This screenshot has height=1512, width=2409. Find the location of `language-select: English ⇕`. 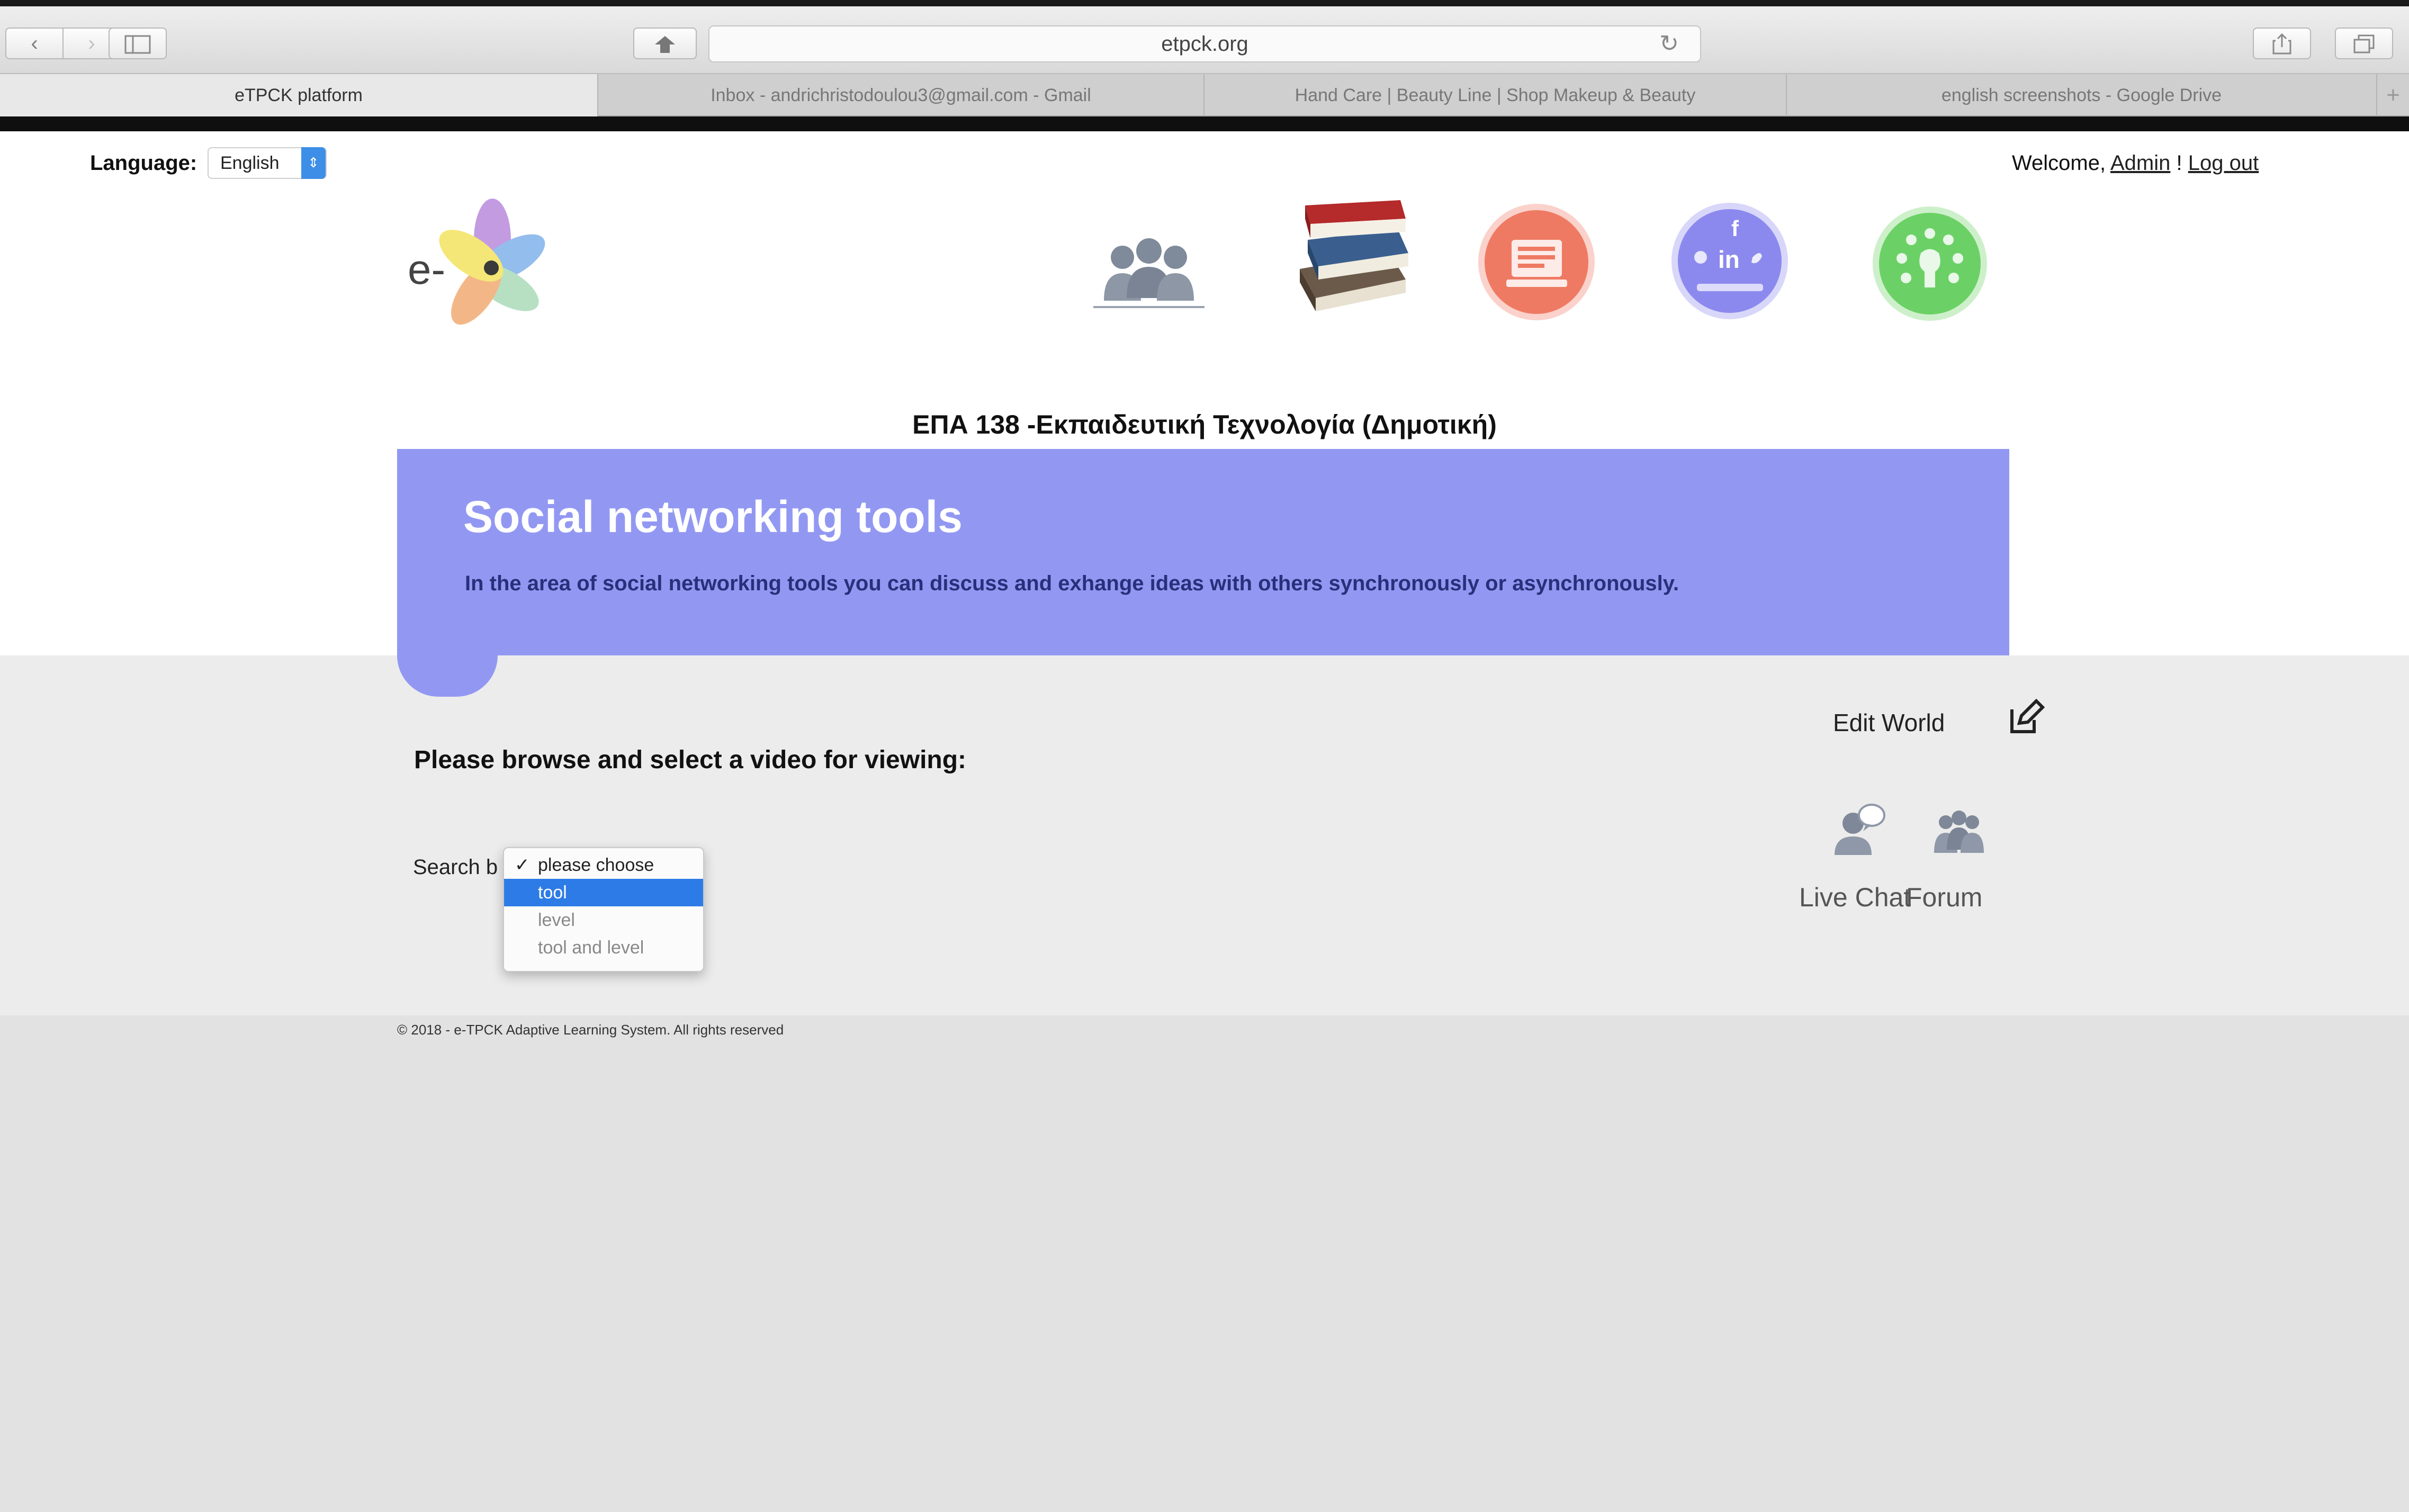

language-select: English ⇕ is located at coordinates (267, 163).